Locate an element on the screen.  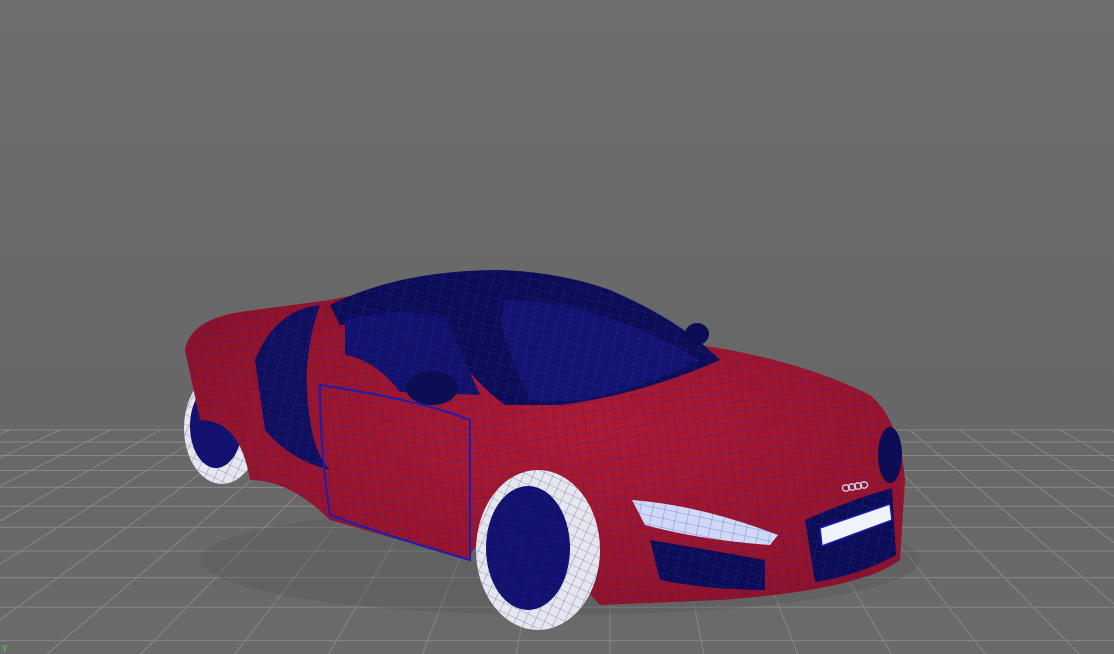
axis-indicator-label: y is located at coordinates (5, 648).